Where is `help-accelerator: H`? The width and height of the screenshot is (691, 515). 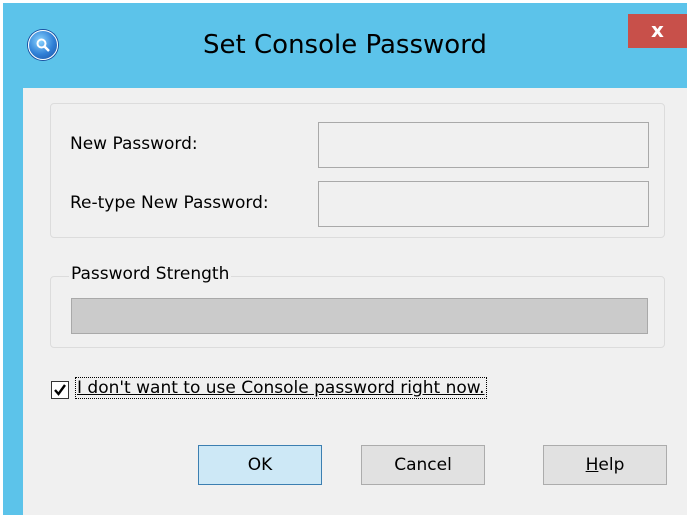 help-accelerator: H is located at coordinates (592, 465).